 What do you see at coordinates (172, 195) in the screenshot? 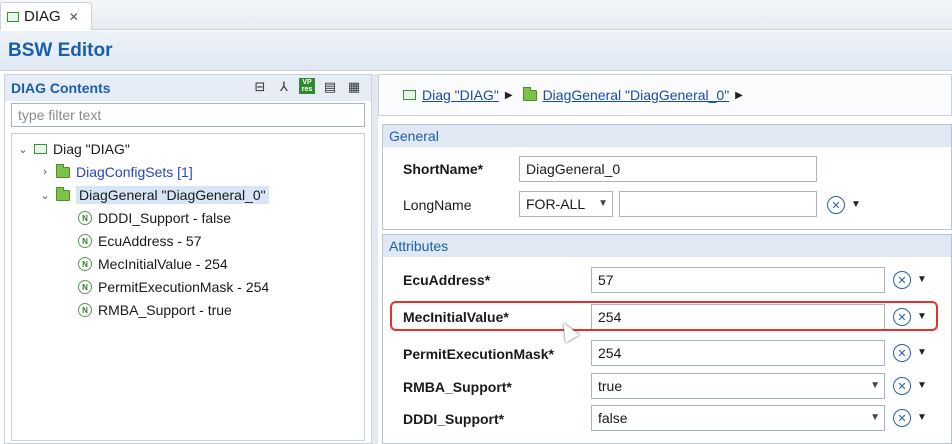
I see `tree-item-label: DiagGeneral "DiagGeneral_0"` at bounding box center [172, 195].